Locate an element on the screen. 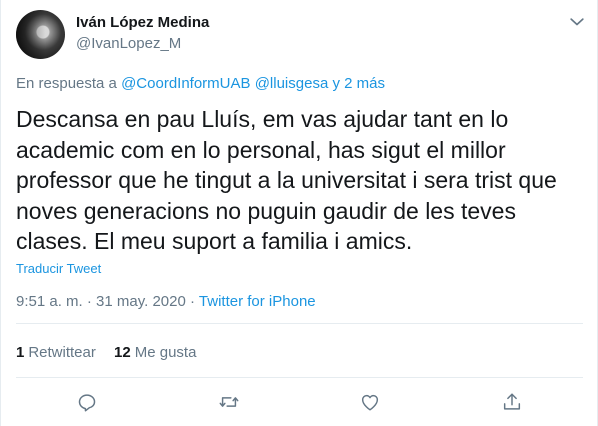  translate-tweet-link: Traducir Tweet is located at coordinates (58, 268).